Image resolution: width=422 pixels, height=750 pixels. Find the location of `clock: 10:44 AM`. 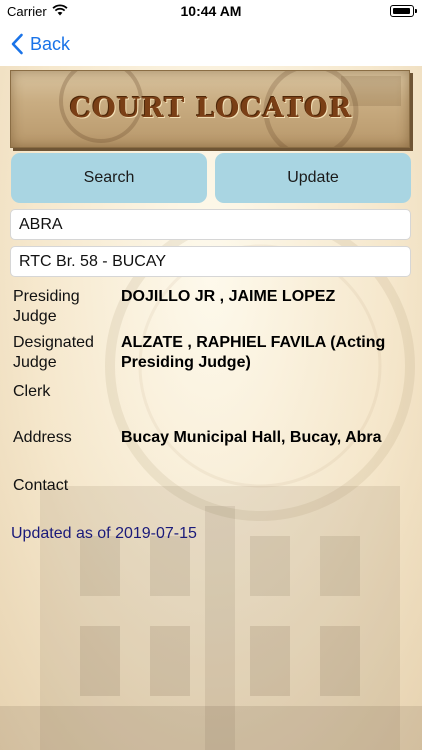

clock: 10:44 AM is located at coordinates (211, 11).